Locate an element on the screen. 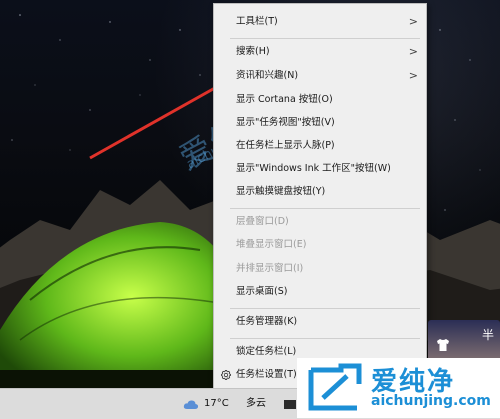 The width and height of the screenshot is (500, 419). menu-item-label: 在任务栏上显示人脉(P) is located at coordinates (285, 145).